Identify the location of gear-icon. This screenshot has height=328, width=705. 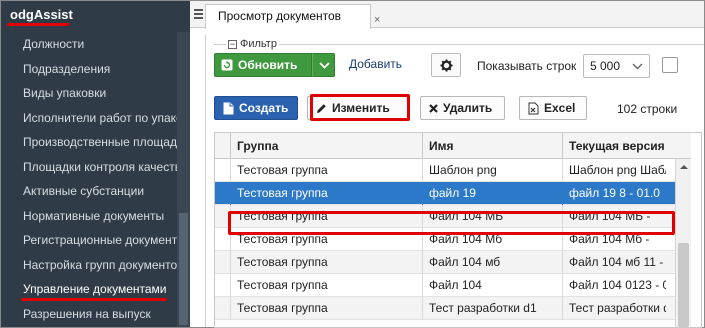
(446, 65).